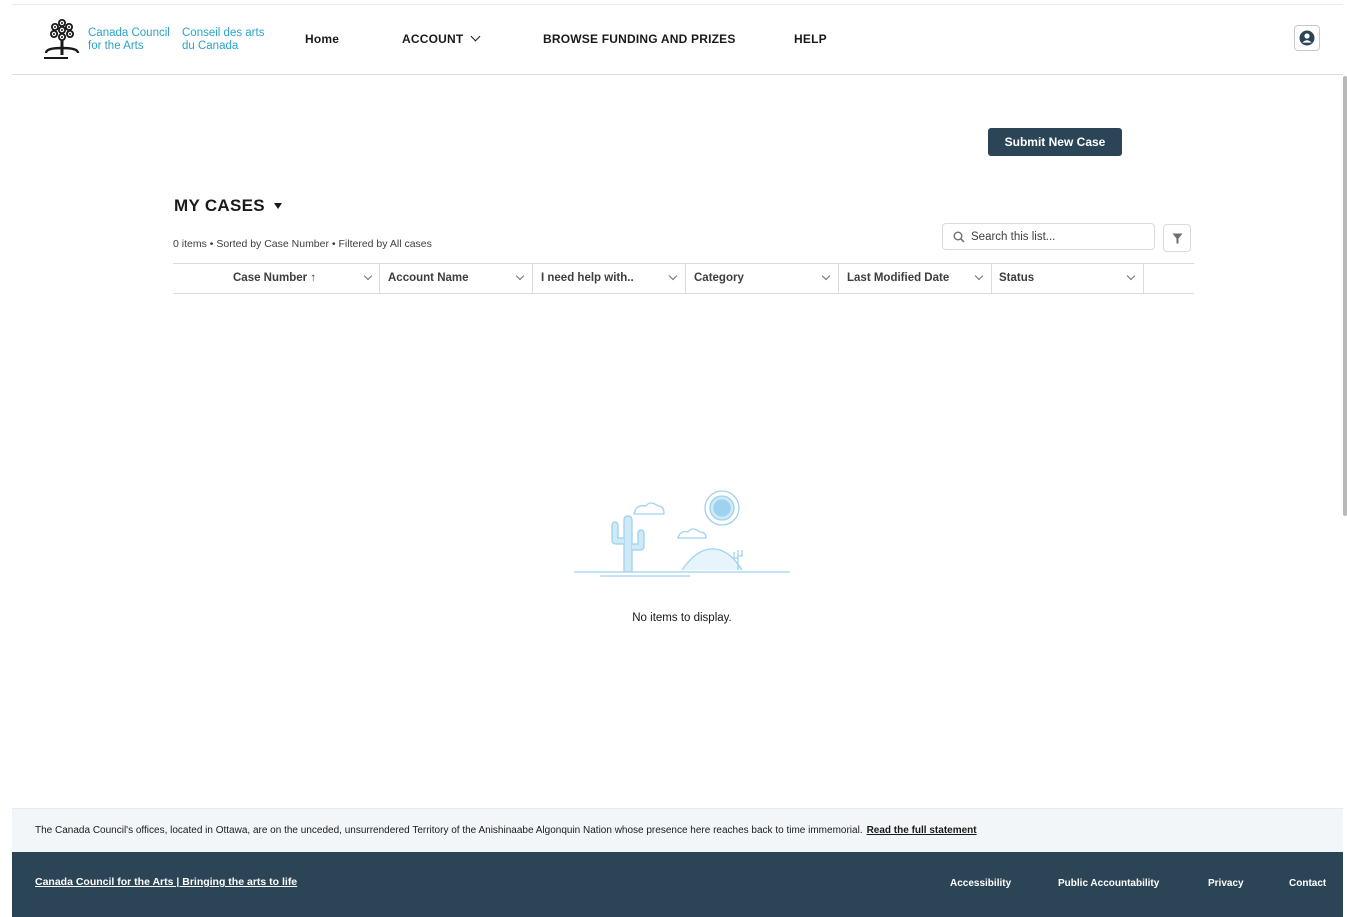 This screenshot has width=1347, height=917. What do you see at coordinates (1055, 142) in the screenshot?
I see `submit-new-case-button: Submit New Case` at bounding box center [1055, 142].